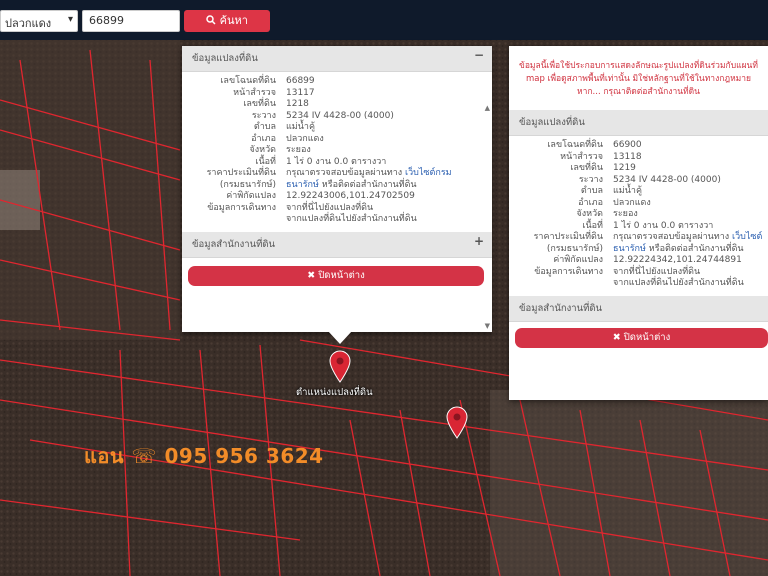 The width and height of the screenshot is (768, 576). What do you see at coordinates (624, 168) in the screenshot?
I see `info-value: 1219` at bounding box center [624, 168].